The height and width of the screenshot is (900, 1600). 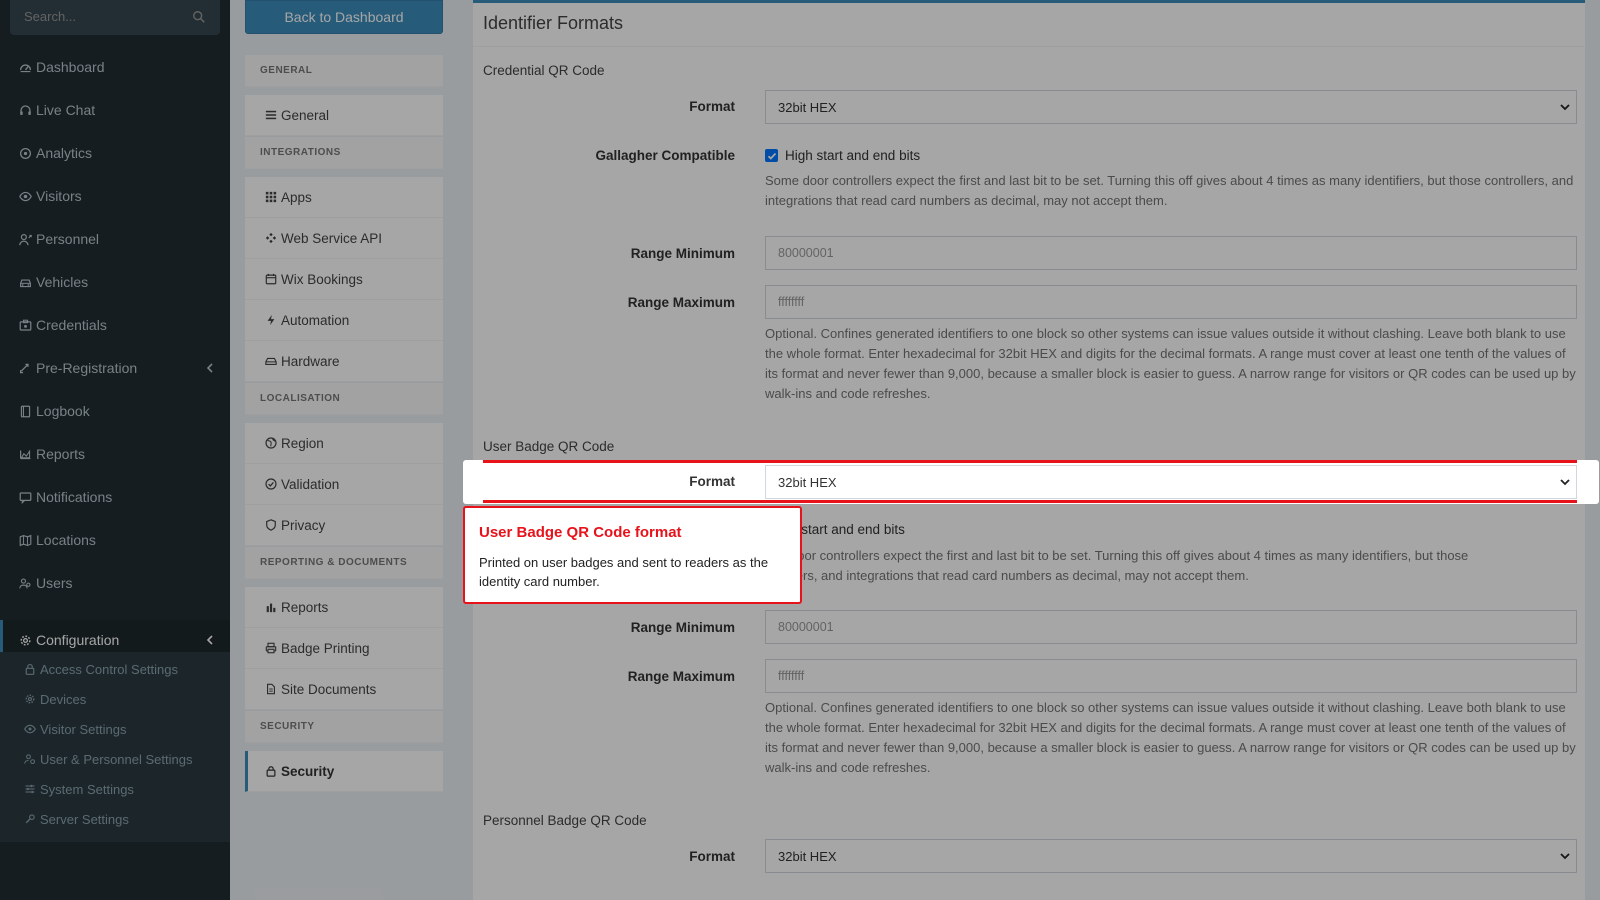 I want to click on back-to-dashboard-button: Back to Dashboard, so click(x=344, y=17).